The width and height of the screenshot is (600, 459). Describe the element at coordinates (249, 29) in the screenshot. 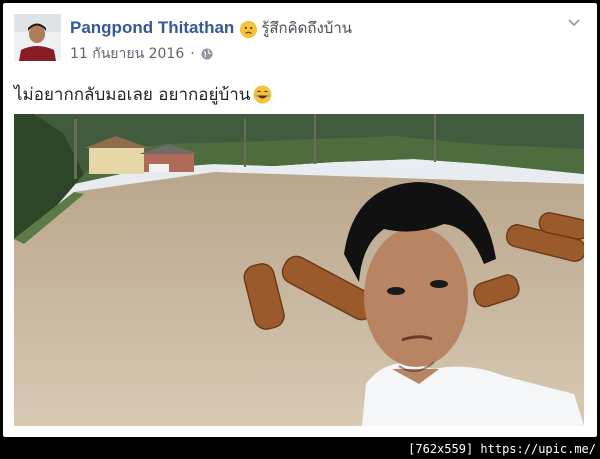

I see `sad-face-icon` at that location.